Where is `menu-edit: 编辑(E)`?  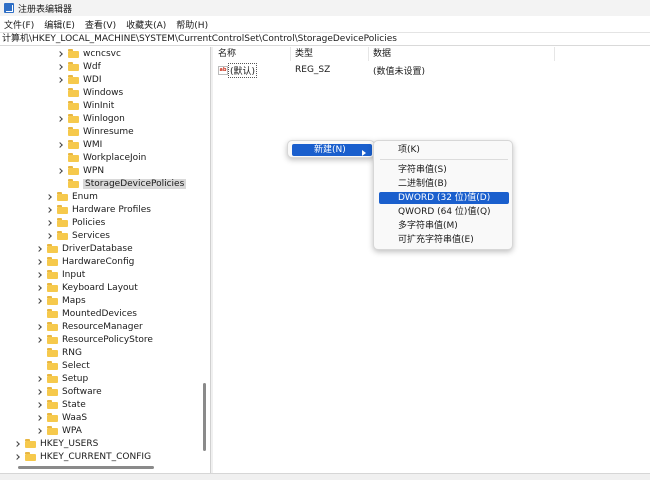
menu-edit: 编辑(E) is located at coordinates (59, 24).